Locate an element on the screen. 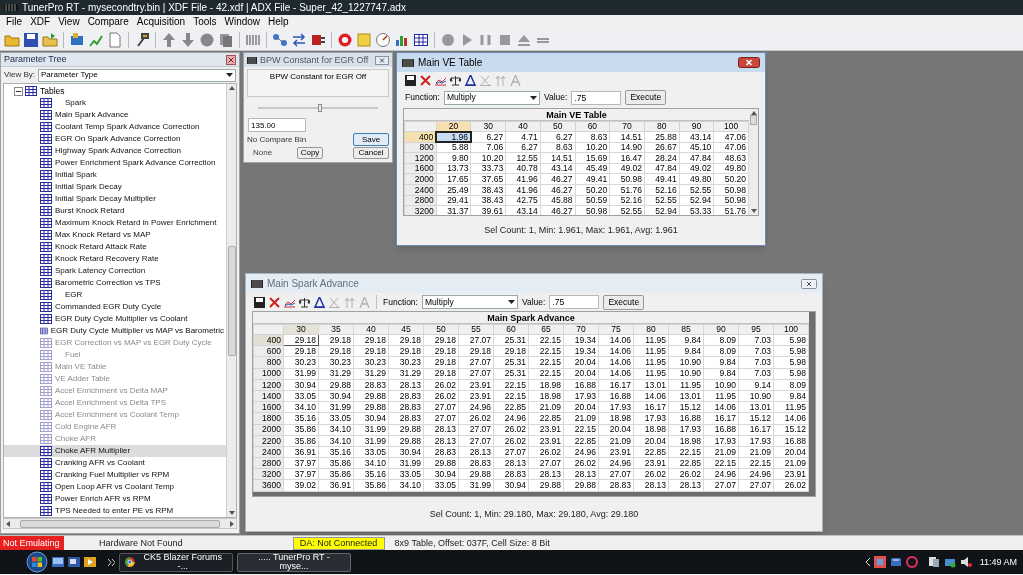 The height and width of the screenshot is (575, 1023). column-header: 85 is located at coordinates (686, 329).